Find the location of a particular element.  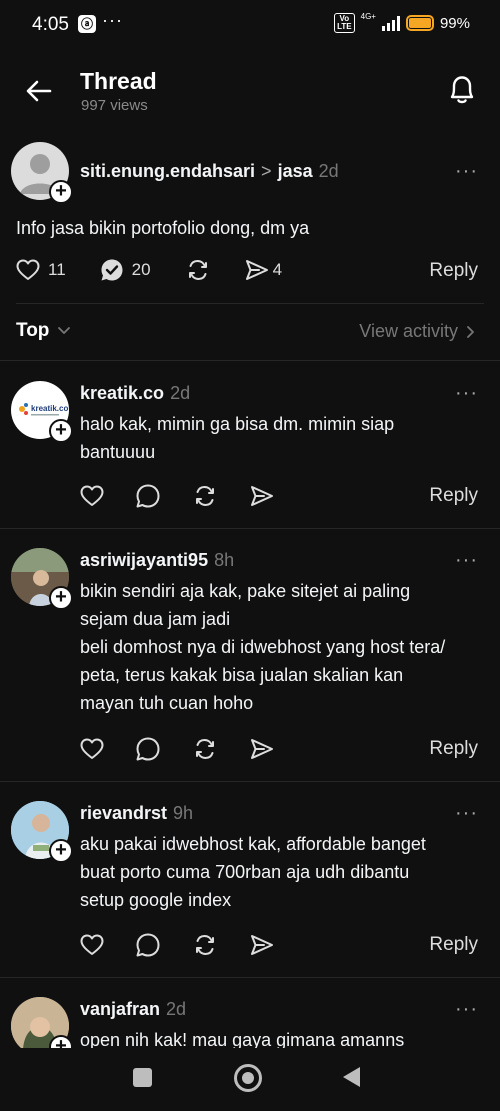

follow-plus-icon: + is located at coordinates (61, 1041).